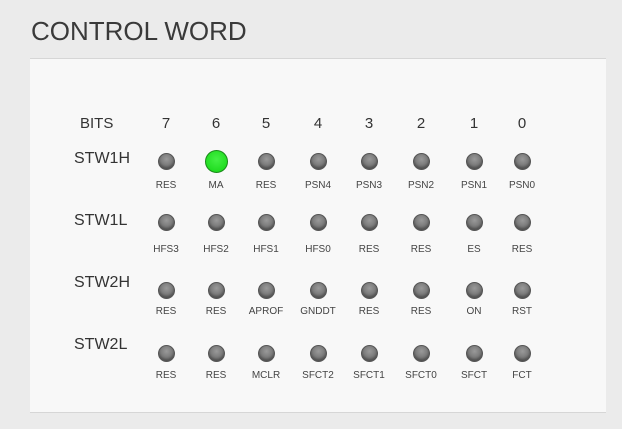 The width and height of the screenshot is (622, 429). I want to click on row-label-stw1l: STW1L, so click(101, 220).